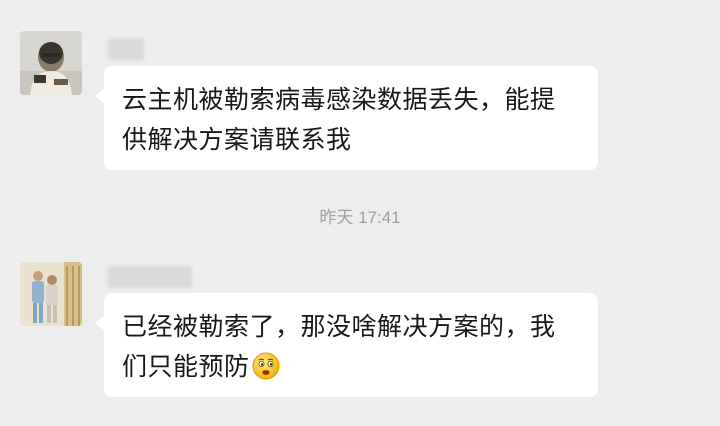 The image size is (720, 426). Describe the element at coordinates (186, 366) in the screenshot. I see `message-text: 们只能预防` at that location.